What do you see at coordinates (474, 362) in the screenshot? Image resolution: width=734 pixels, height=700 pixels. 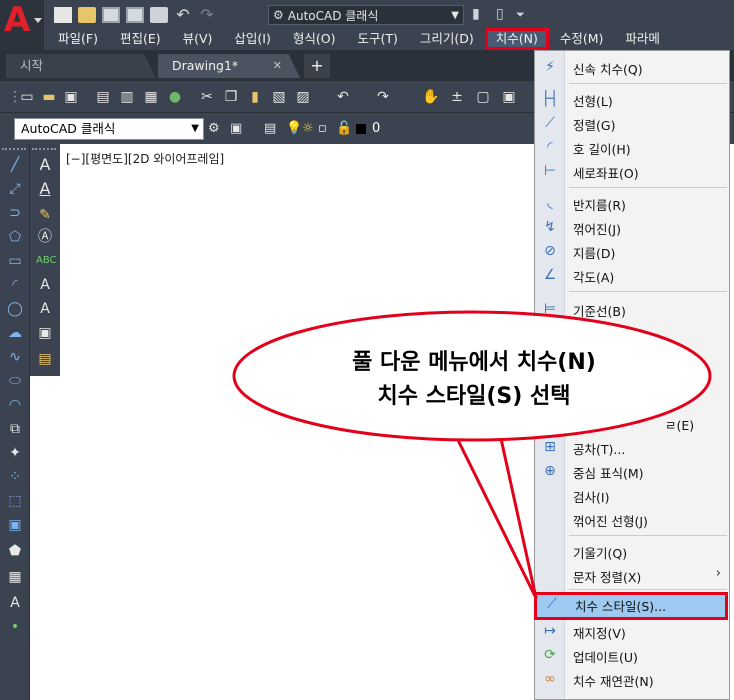 I see `callout-line-1: 풀 다운 메뉴에서 치수(N)` at bounding box center [474, 362].